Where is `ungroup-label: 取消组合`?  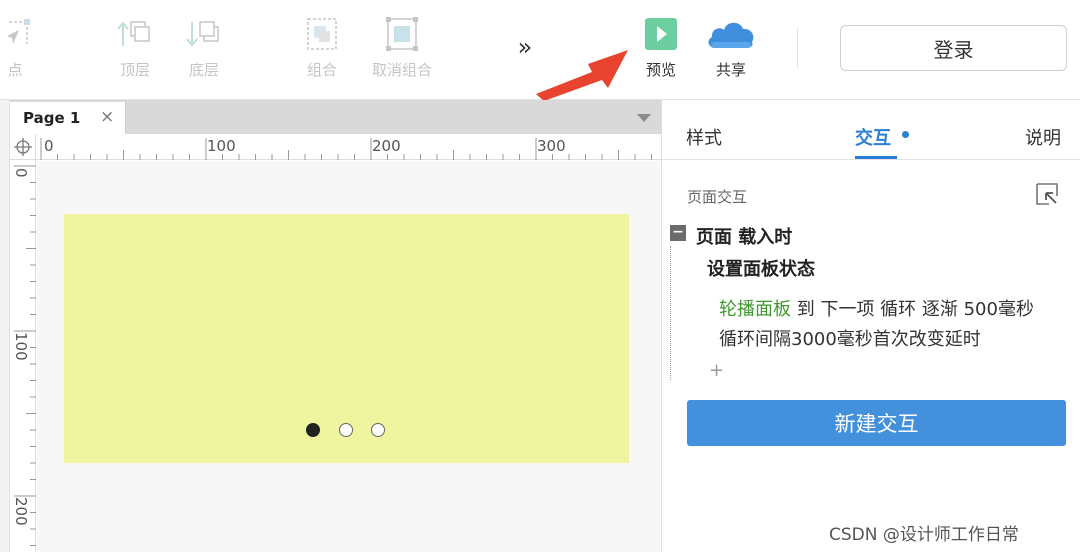
ungroup-label: 取消组合 is located at coordinates (401, 70).